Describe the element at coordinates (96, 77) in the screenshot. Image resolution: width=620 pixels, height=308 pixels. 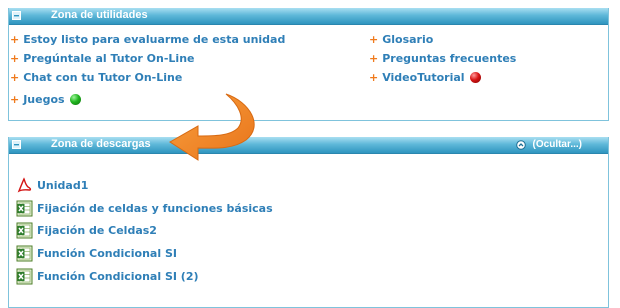
I see `chat-tutor-link: + Chat con tu Tutor On-Line` at that location.